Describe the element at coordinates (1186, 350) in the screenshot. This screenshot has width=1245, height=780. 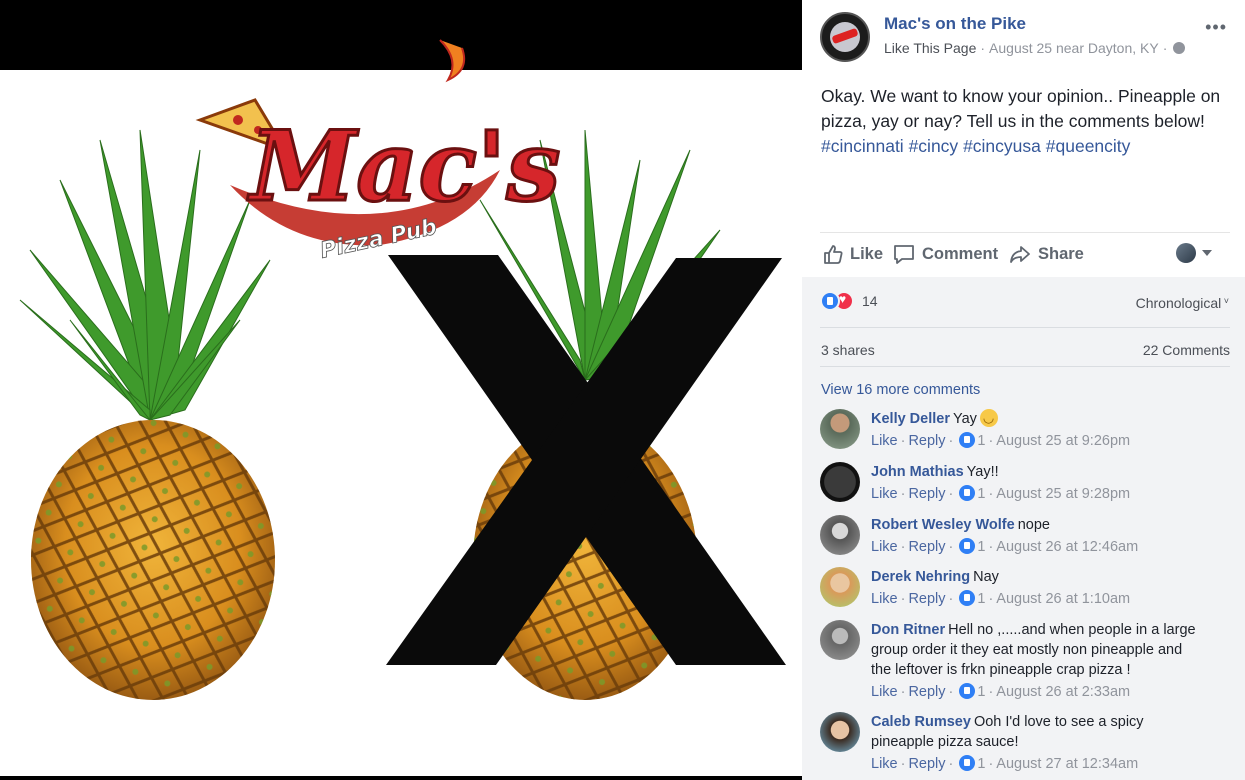
I see `comments-count: 22 Comments` at that location.